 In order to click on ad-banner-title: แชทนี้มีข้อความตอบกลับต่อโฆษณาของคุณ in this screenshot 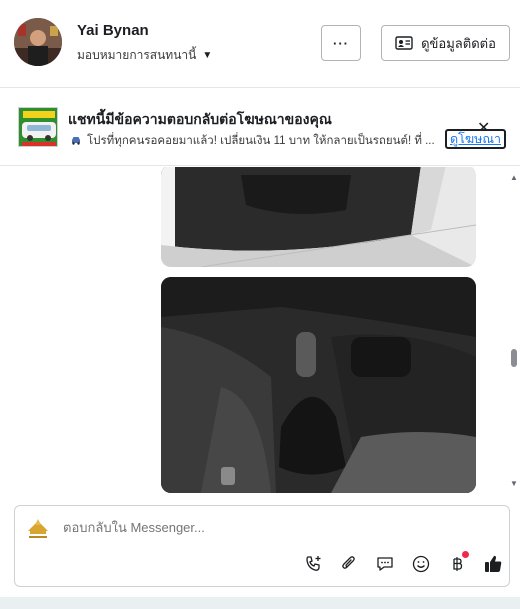, I will do `click(200, 119)`.